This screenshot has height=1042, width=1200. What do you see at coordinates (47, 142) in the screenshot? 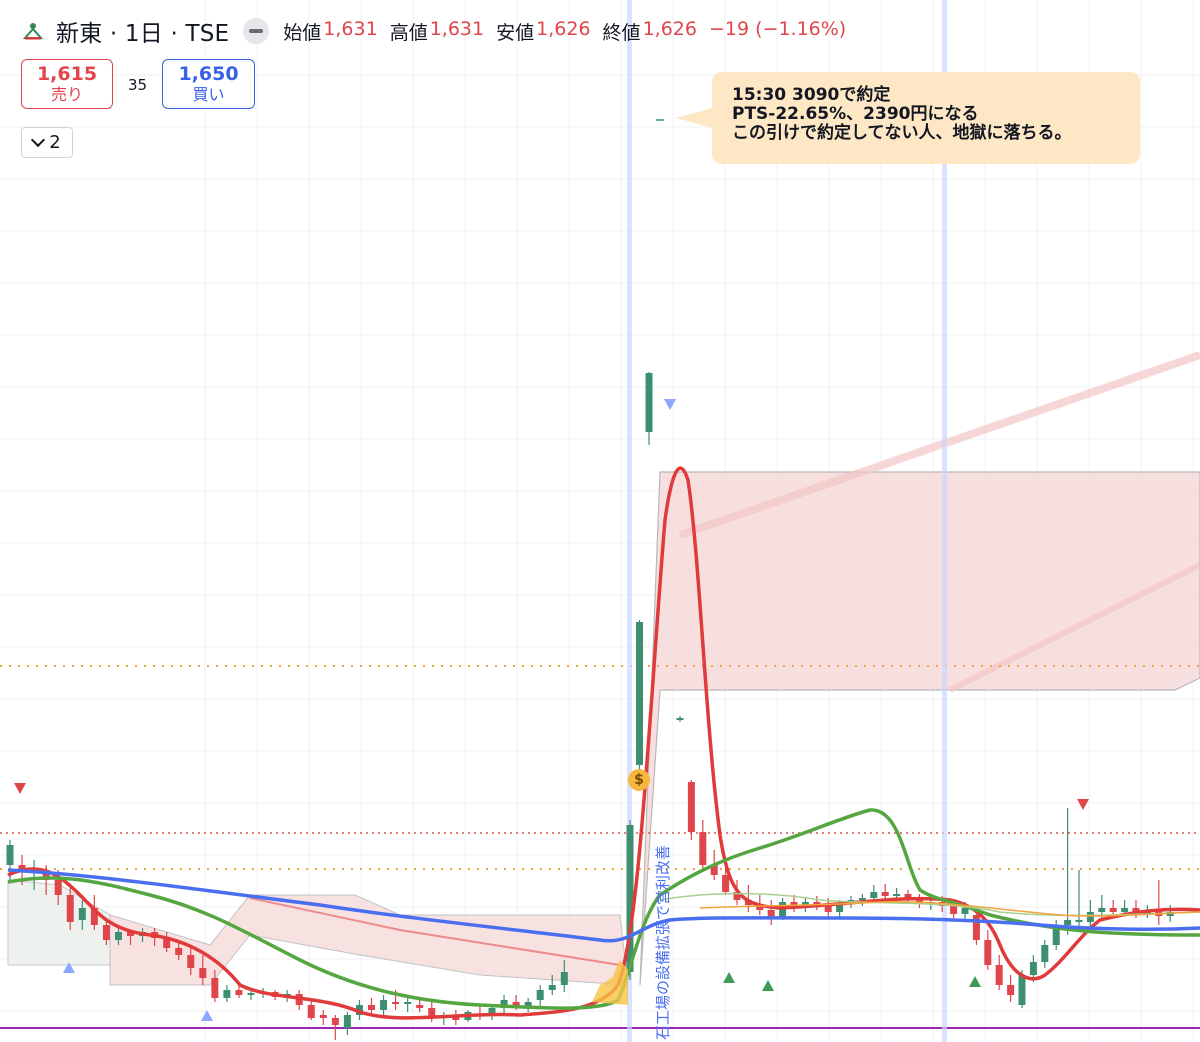
I see `indicators-toggle-button: 2` at bounding box center [47, 142].